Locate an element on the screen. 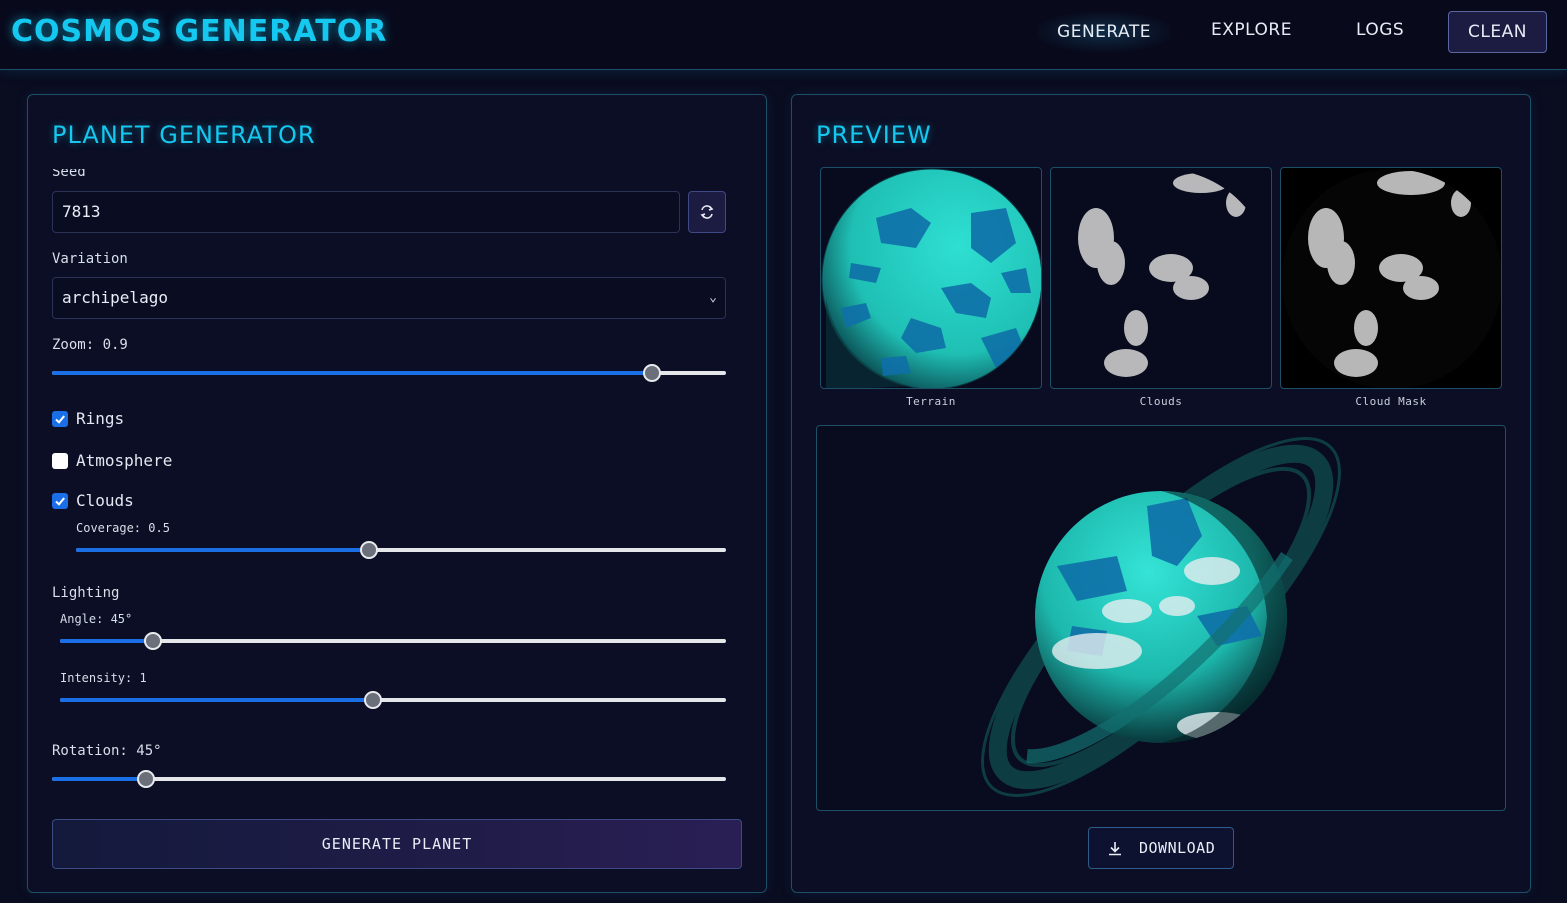 This screenshot has height=903, width=1567. caption-clouds: Clouds is located at coordinates (1161, 401).